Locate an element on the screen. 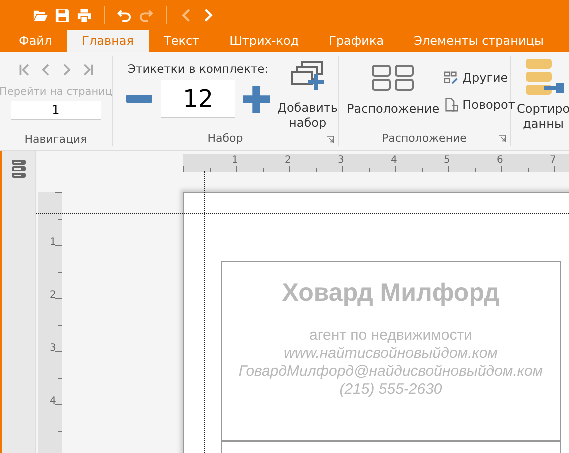 Image resolution: width=569 pixels, height=453 pixels. label-name: Ховард Милфорд is located at coordinates (391, 293).